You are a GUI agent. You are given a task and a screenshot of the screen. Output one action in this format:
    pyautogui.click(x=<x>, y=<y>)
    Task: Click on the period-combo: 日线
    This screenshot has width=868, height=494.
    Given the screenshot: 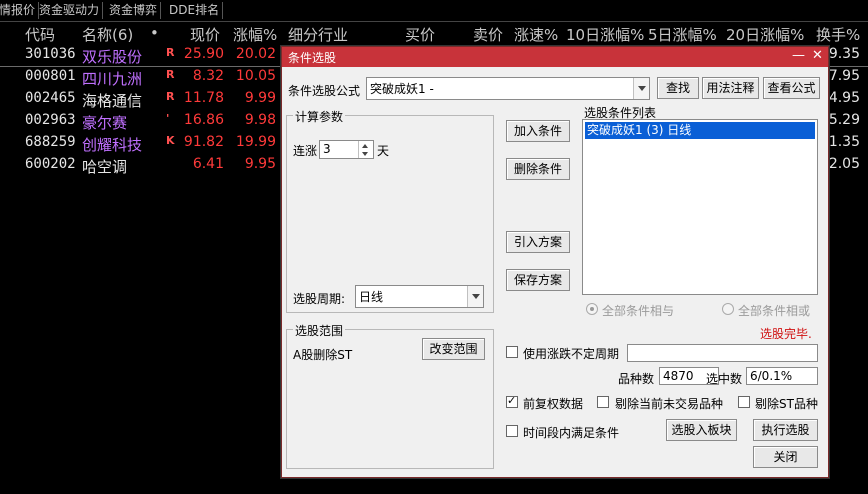 What is the action you would take?
    pyautogui.click(x=419, y=296)
    